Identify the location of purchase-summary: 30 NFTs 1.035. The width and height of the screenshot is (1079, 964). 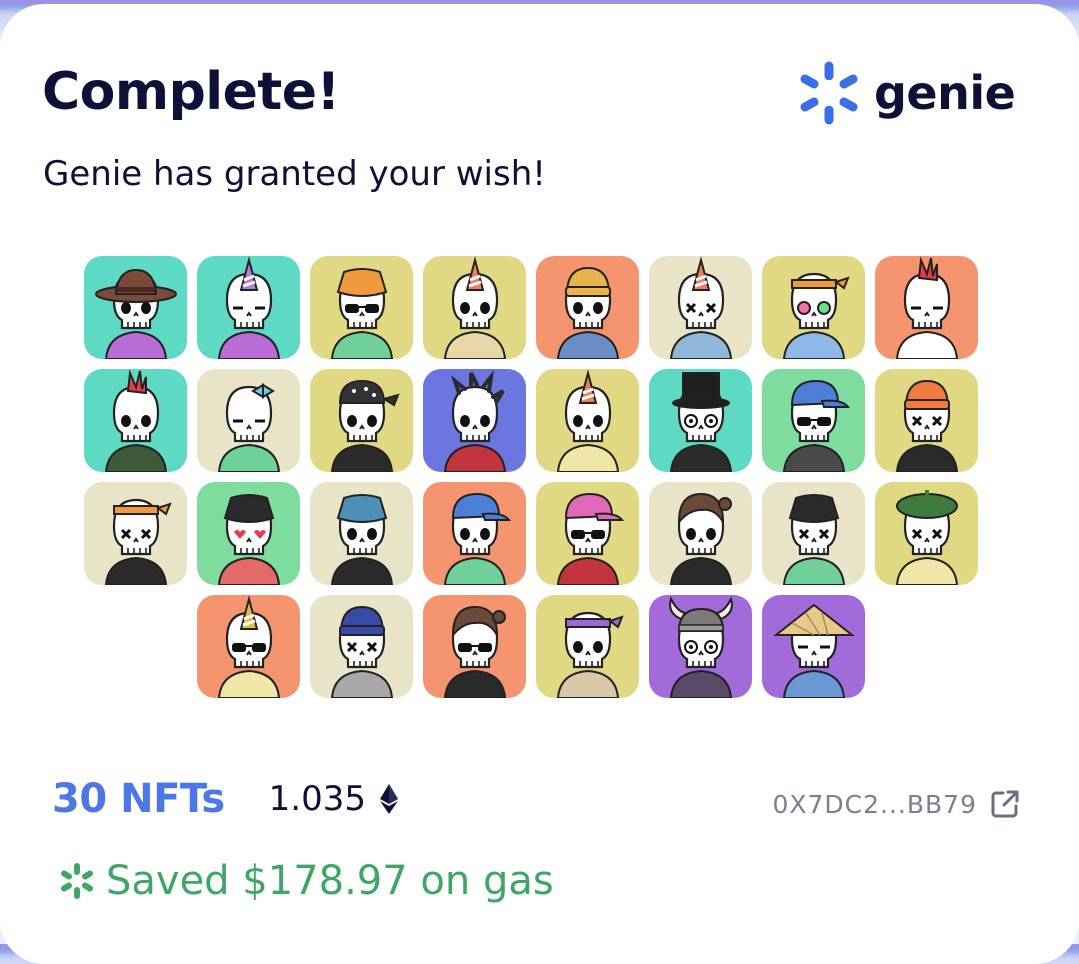
(225, 799).